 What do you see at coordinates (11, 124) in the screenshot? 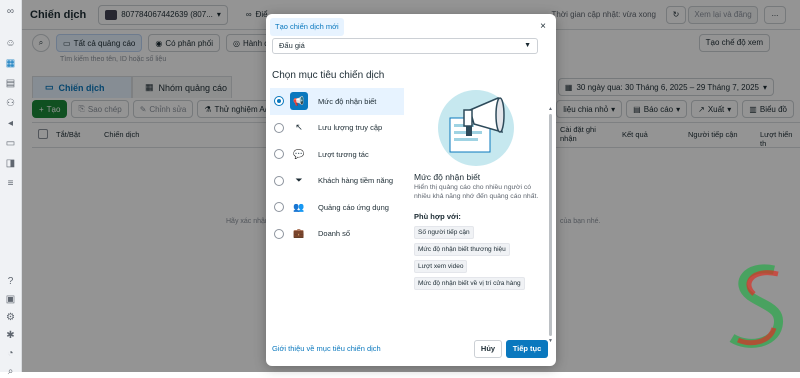
I see `megaphone-nav-icon: ◂` at bounding box center [11, 124].